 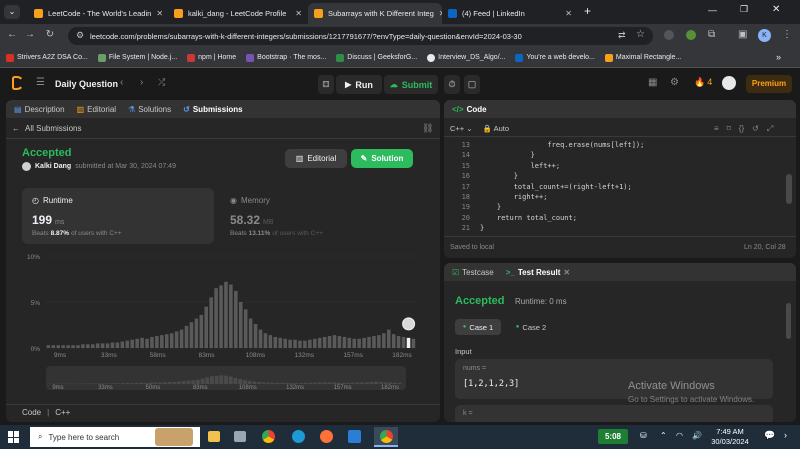 I want to click on browser-tab-1: LeetCode - The World's Leadin ✕, so click(x=98, y=13).